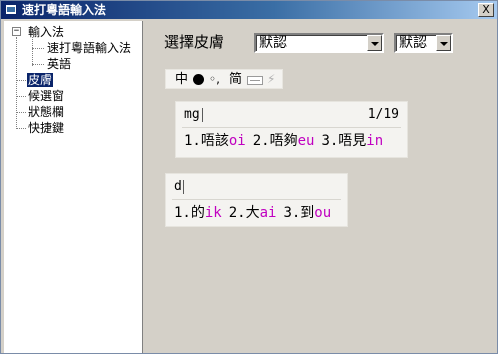 Image resolution: width=498 pixels, height=354 pixels. Describe the element at coordinates (194, 42) in the screenshot. I see `choose-skin-label: 選擇皮膚` at that location.